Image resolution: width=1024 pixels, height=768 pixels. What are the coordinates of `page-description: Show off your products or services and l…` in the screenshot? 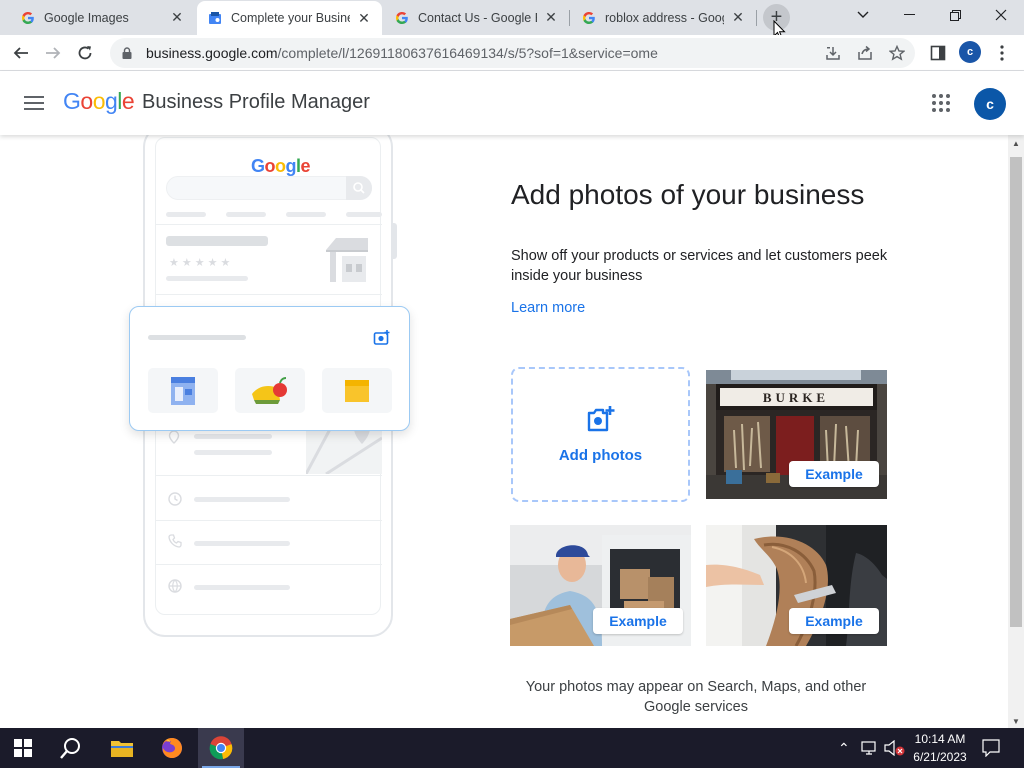 It's located at (699, 266).